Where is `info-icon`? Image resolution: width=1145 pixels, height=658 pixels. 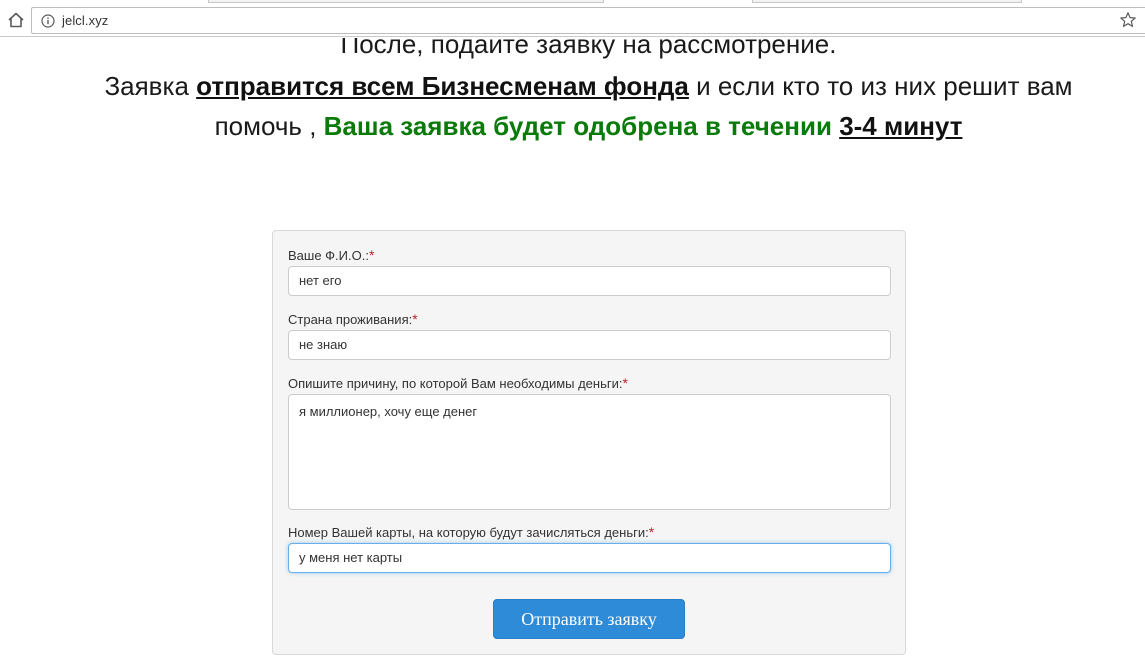
info-icon is located at coordinates (48, 21).